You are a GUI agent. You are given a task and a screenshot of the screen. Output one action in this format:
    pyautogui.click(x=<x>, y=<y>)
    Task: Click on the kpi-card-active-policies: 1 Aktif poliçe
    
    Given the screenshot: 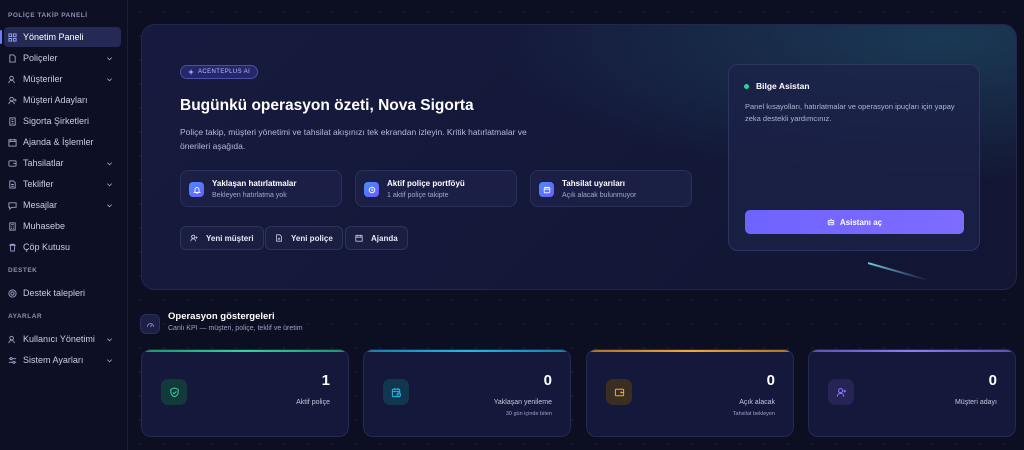 What is the action you would take?
    pyautogui.click(x=245, y=393)
    